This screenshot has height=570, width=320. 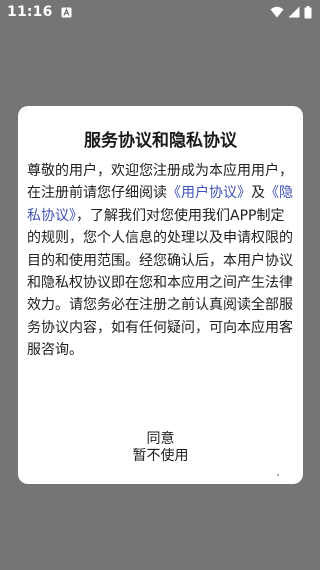 What do you see at coordinates (209, 193) in the screenshot?
I see `user-agreement-link: 《用户协议》` at bounding box center [209, 193].